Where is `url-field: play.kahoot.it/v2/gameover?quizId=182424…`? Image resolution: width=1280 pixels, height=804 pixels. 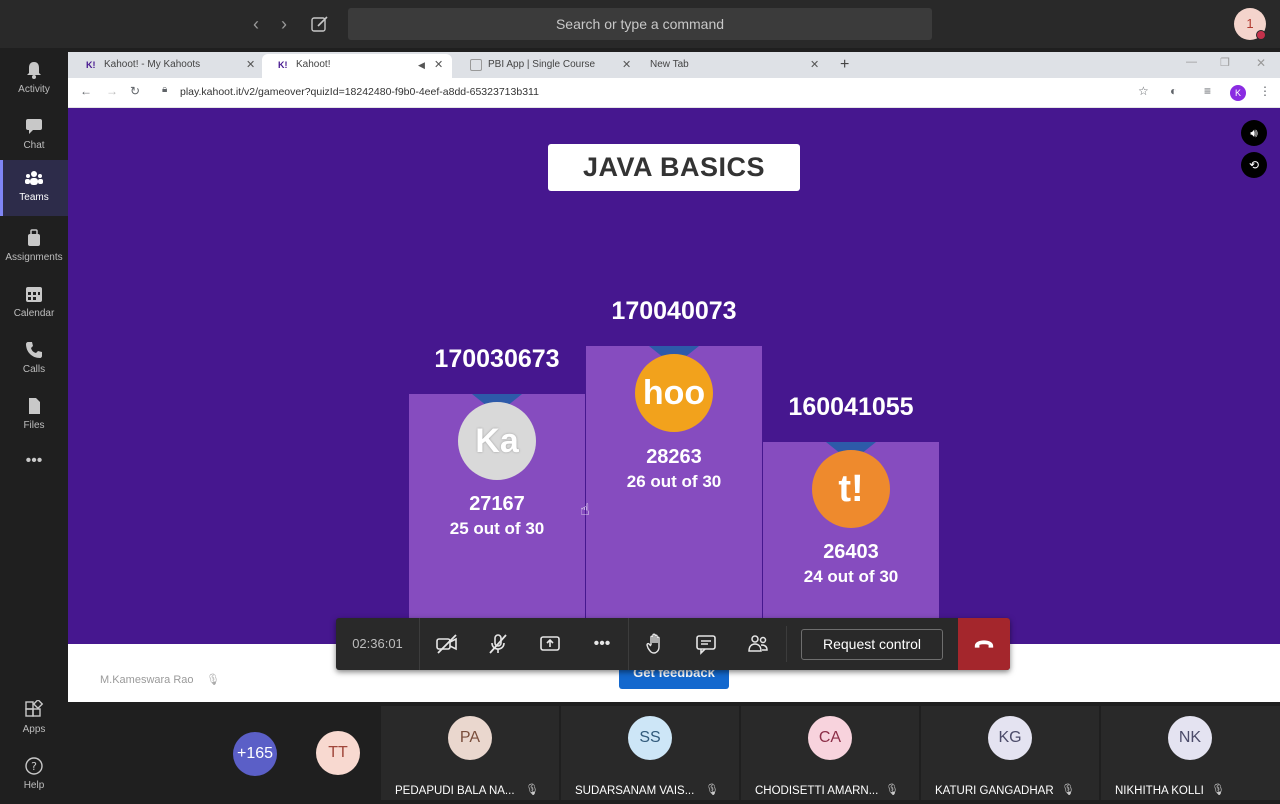
url-field: play.kahoot.it/v2/gameover?quizId=182424… is located at coordinates (359, 92).